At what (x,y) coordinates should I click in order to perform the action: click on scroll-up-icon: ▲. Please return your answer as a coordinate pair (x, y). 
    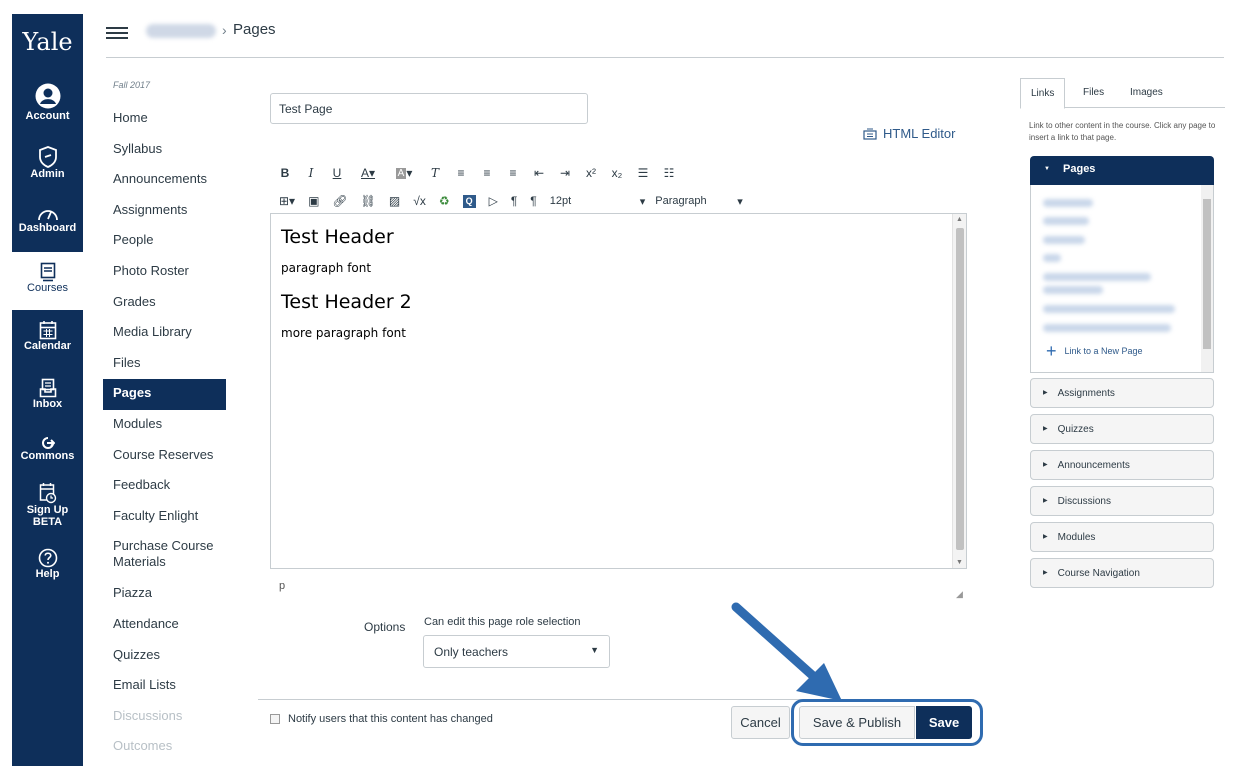
    Looking at the image, I should click on (959, 219).